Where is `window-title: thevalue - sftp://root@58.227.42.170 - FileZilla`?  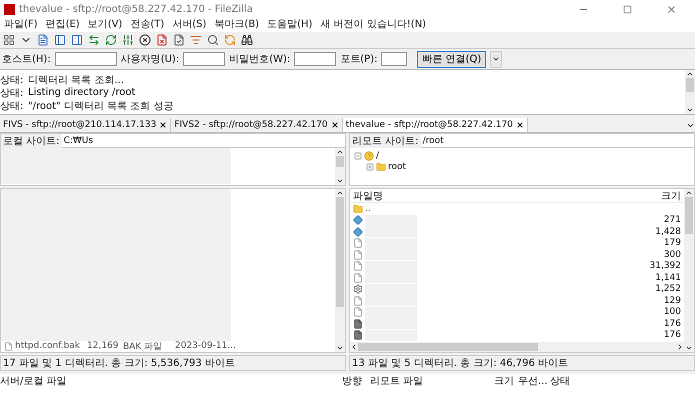
window-title: thevalue - sftp://root@58.227.42.170 - FileZilla is located at coordinates (136, 9).